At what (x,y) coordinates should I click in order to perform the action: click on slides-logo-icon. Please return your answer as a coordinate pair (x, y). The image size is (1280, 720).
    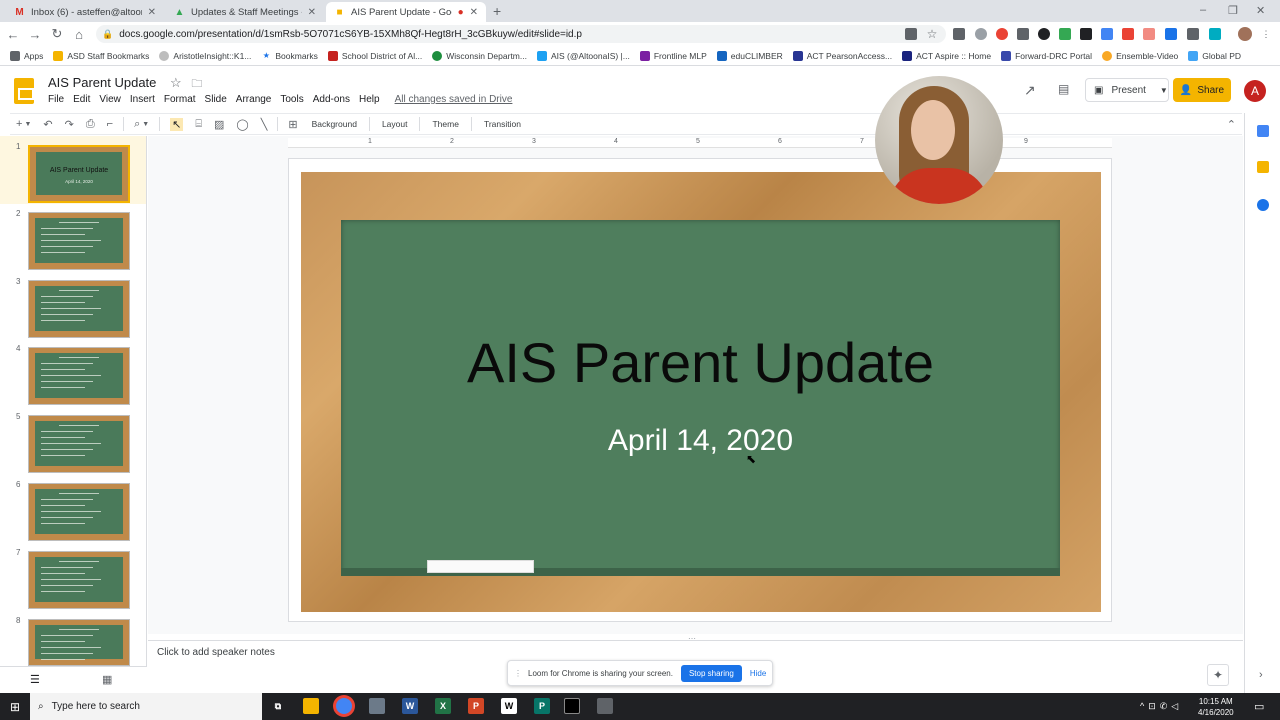
    Looking at the image, I should click on (24, 91).